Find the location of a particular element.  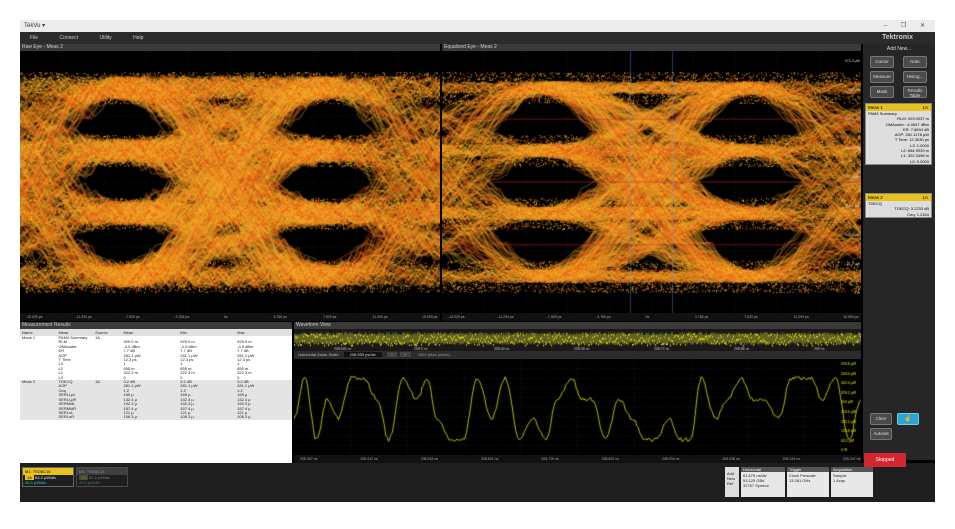

column-header: Max is located at coordinates (263, 332).